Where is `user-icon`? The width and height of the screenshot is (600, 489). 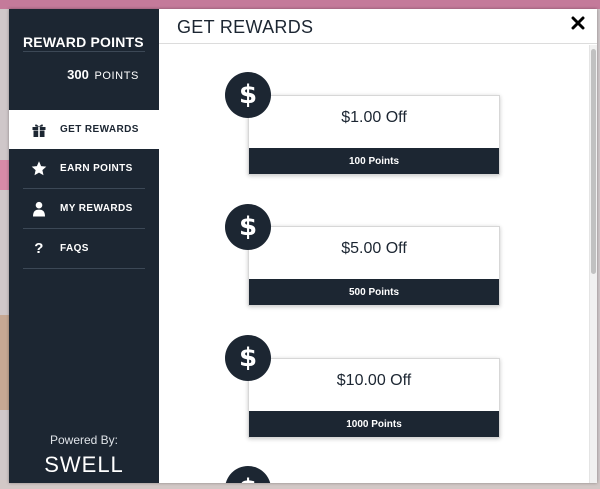
user-icon is located at coordinates (39, 209).